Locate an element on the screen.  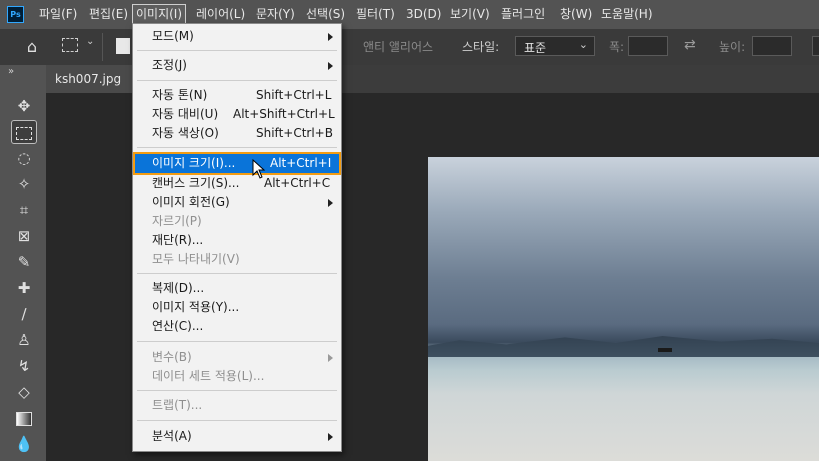
blur-tool-icon: 💧 is located at coordinates (24, 444).